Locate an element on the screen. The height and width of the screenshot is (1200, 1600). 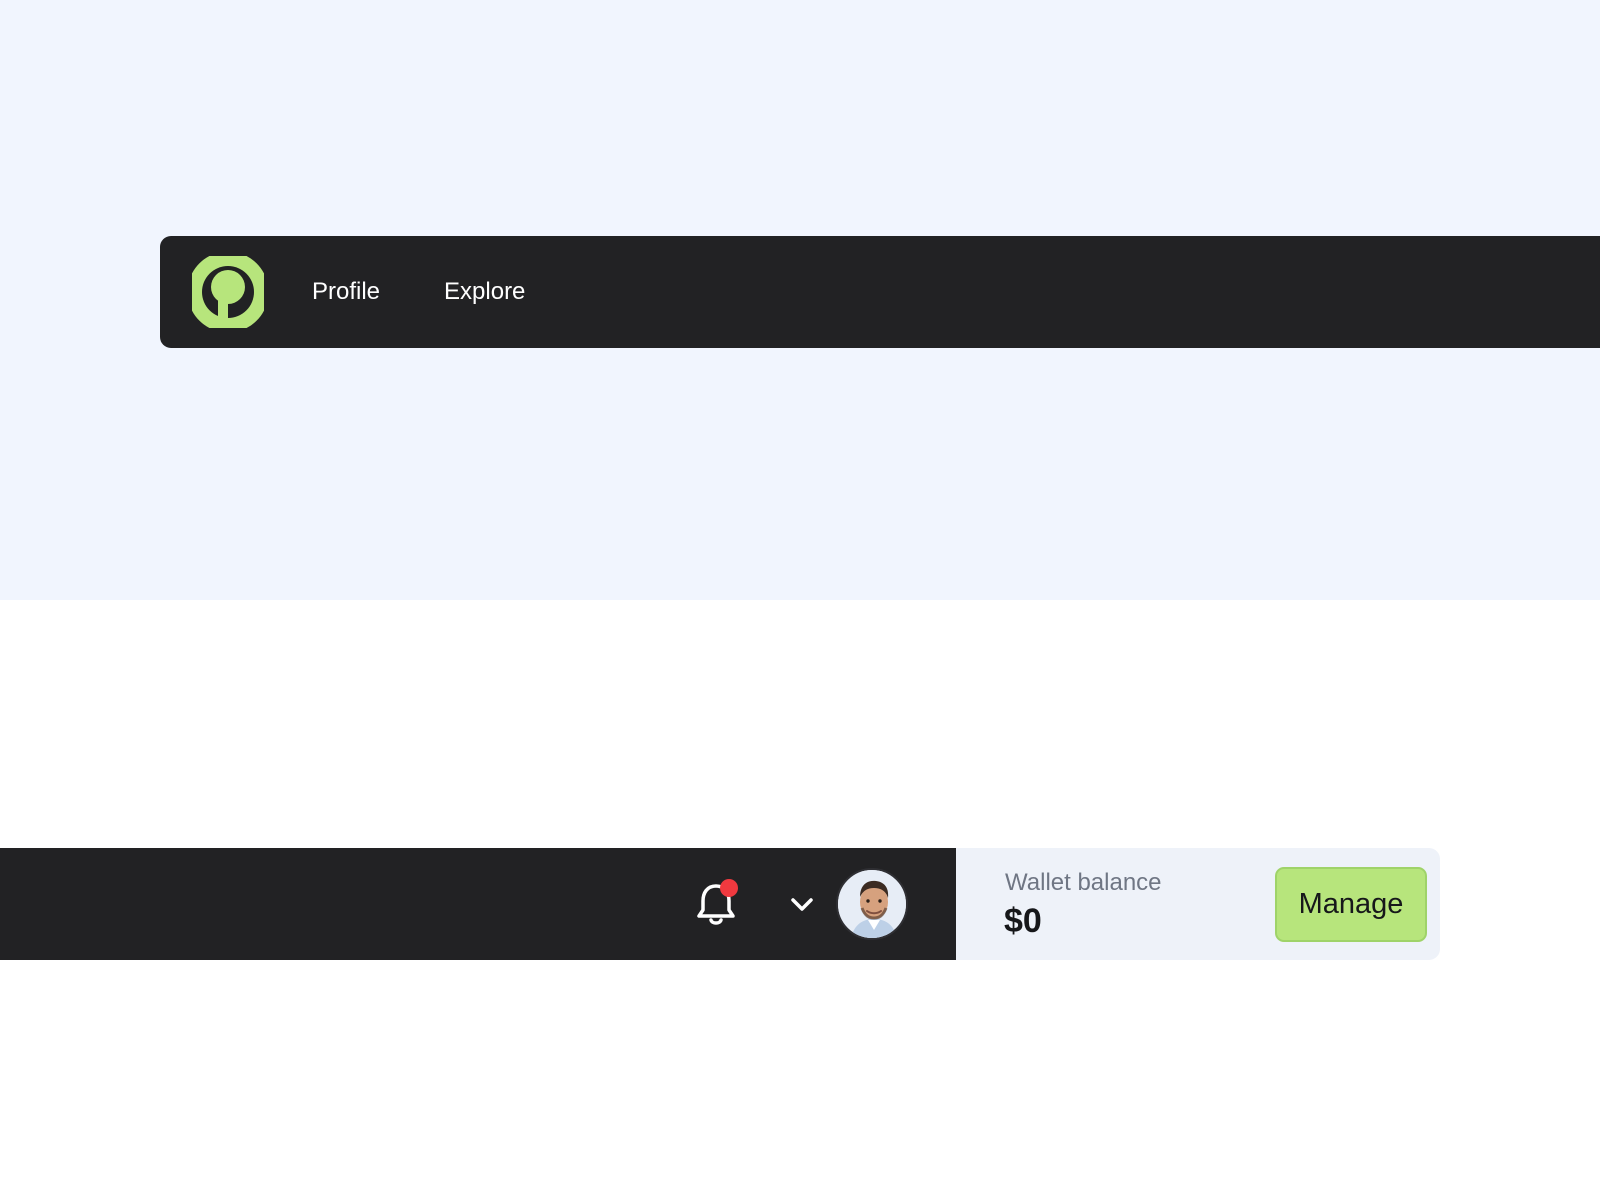
manage-wallet-button: Manage is located at coordinates (1351, 904).